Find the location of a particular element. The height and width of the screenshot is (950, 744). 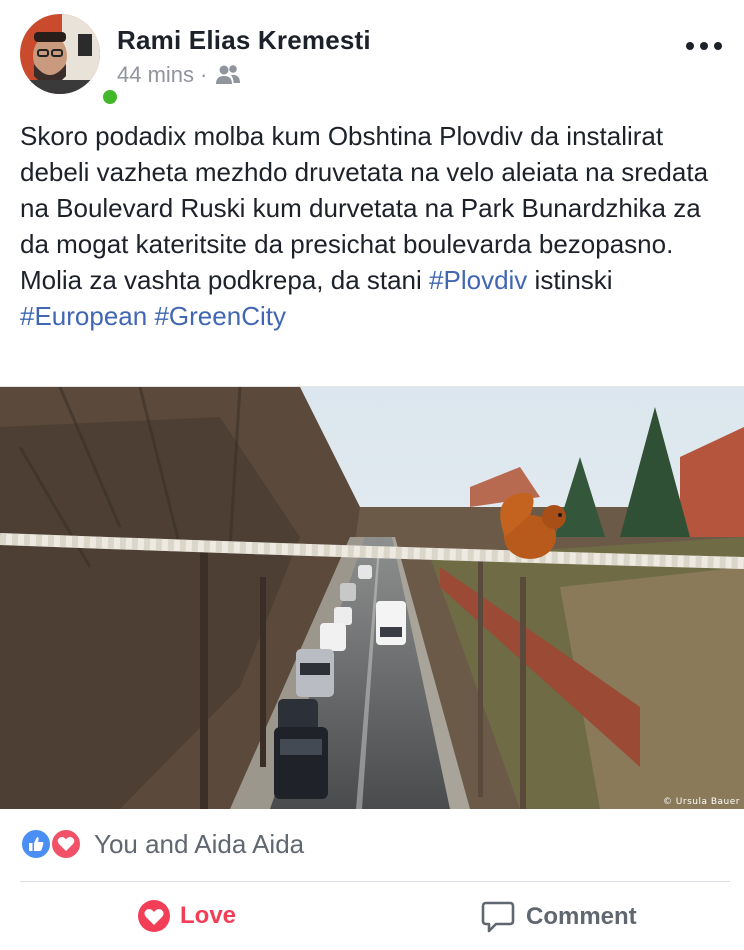

post-text-segment: istinski is located at coordinates (570, 280).